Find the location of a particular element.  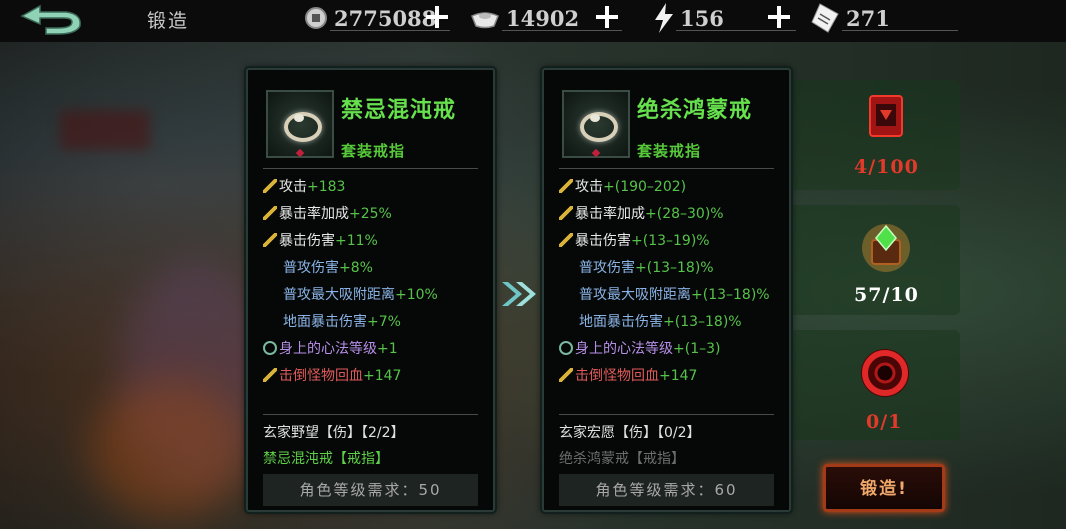

material-count: 57/10 is located at coordinates (886, 295).